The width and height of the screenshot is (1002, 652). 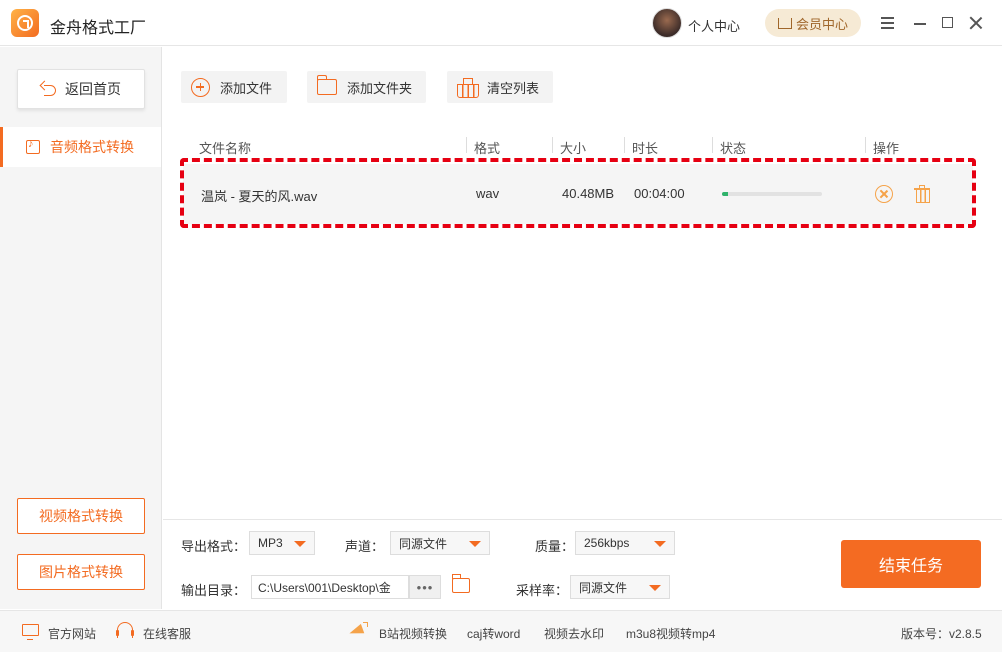 What do you see at coordinates (607, 543) in the screenshot?
I see `quality-value: 256kbps` at bounding box center [607, 543].